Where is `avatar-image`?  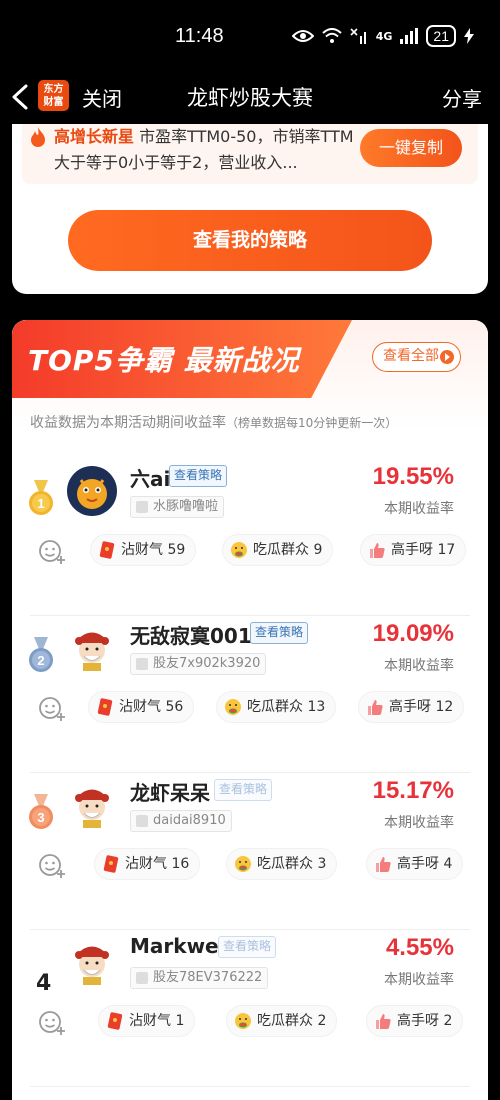 avatar-image is located at coordinates (92, 494).